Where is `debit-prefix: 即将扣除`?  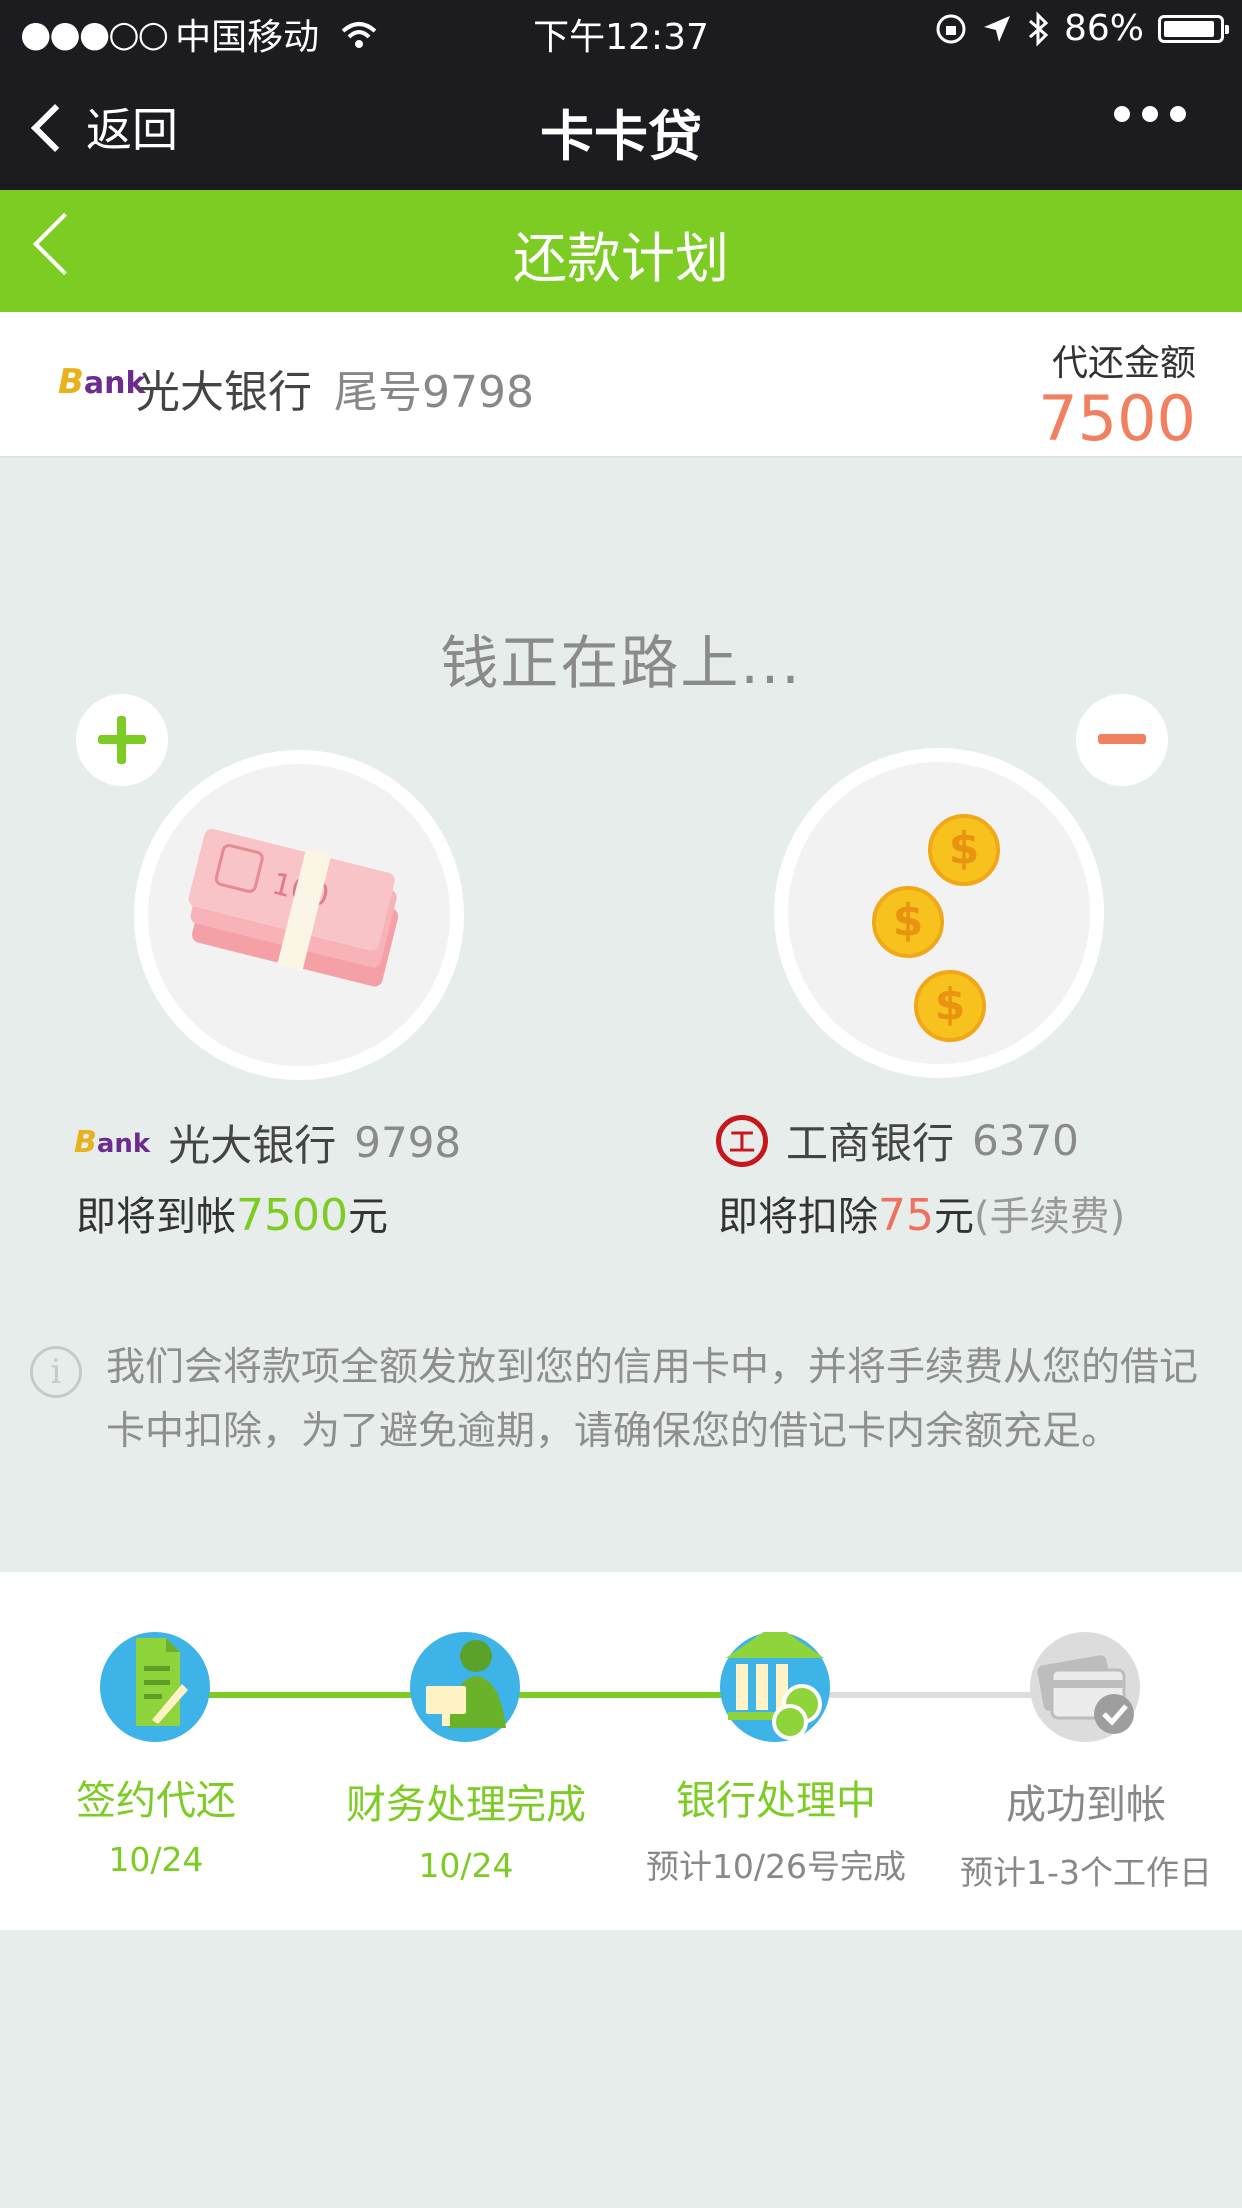
debit-prefix: 即将扣除 is located at coordinates (798, 1217).